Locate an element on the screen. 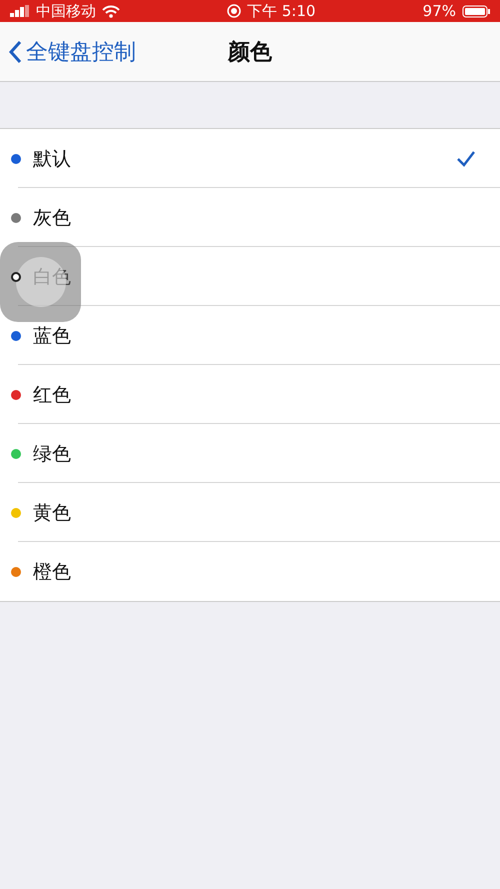 The width and height of the screenshot is (500, 889). color-option: 默认 is located at coordinates (250, 158).